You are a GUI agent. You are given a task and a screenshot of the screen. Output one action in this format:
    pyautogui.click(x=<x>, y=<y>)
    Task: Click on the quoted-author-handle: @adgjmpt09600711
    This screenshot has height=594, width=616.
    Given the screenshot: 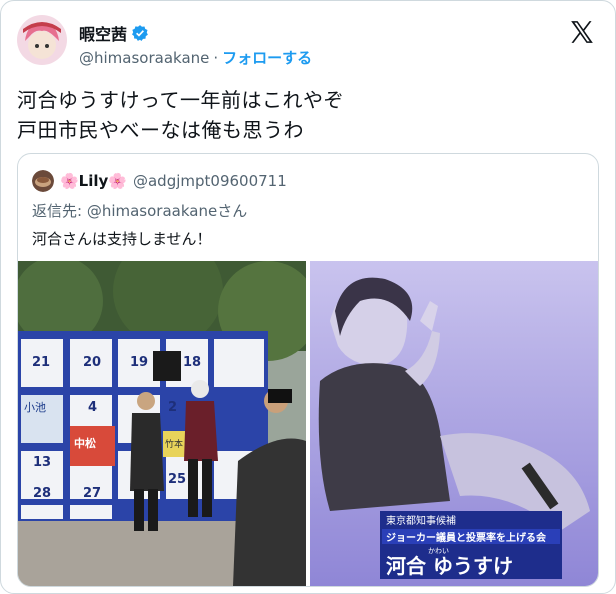 What is the action you would take?
    pyautogui.click(x=210, y=181)
    